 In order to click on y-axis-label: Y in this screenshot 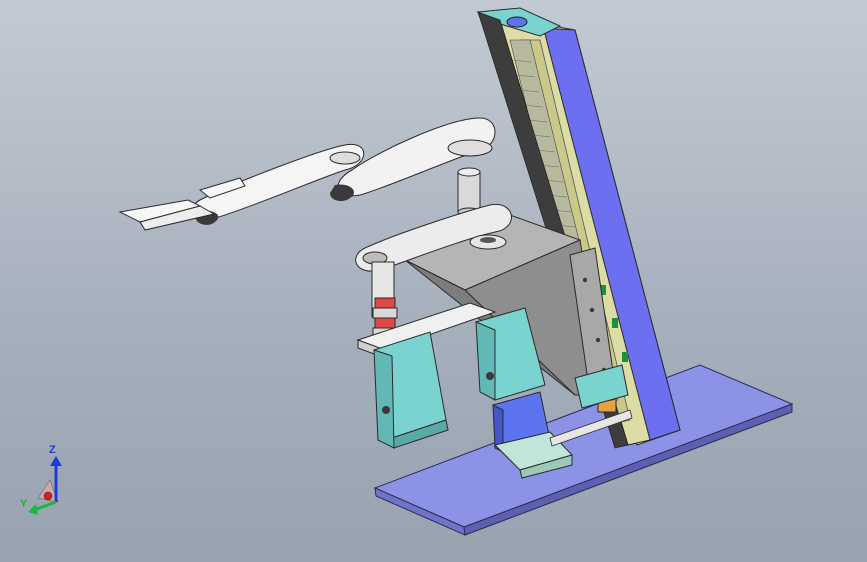, I will do `click(24, 504)`.